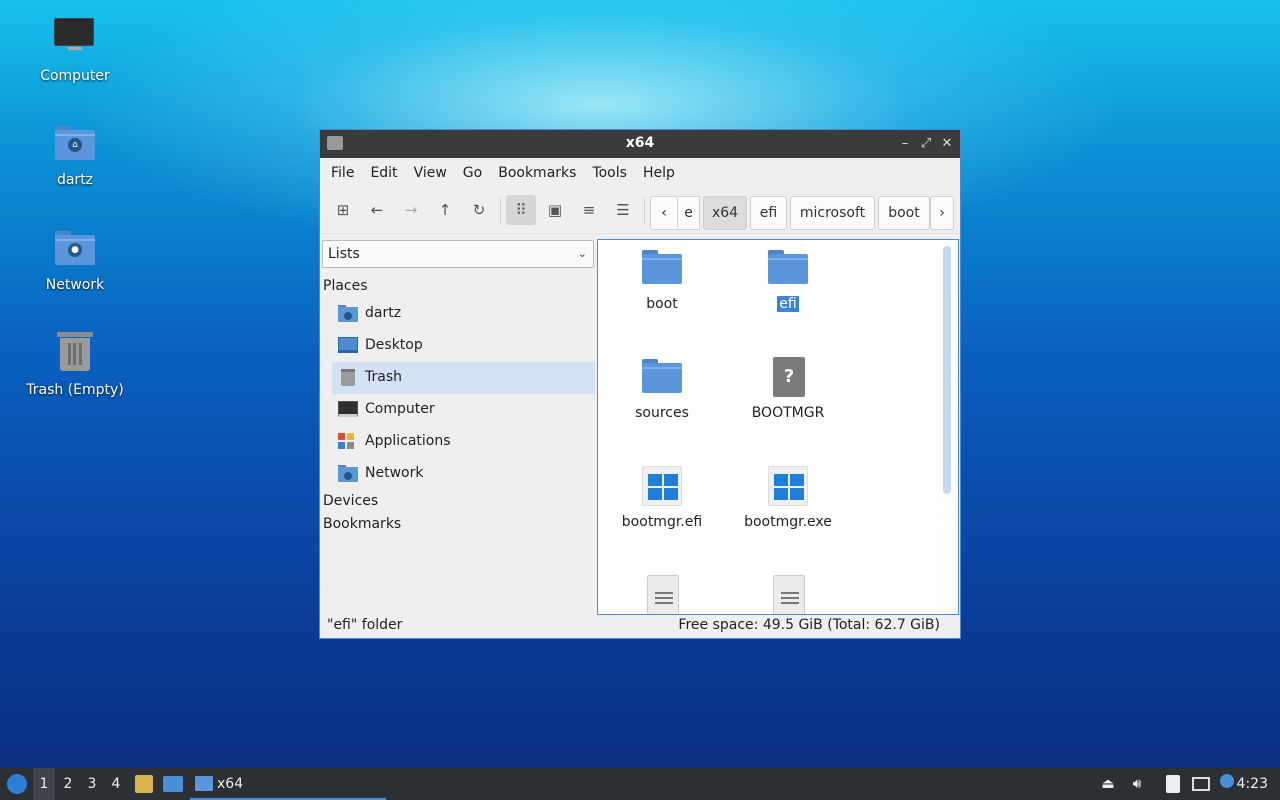 The height and width of the screenshot is (800, 1280). I want to click on bookmarks-header: Bookmarks, so click(362, 524).